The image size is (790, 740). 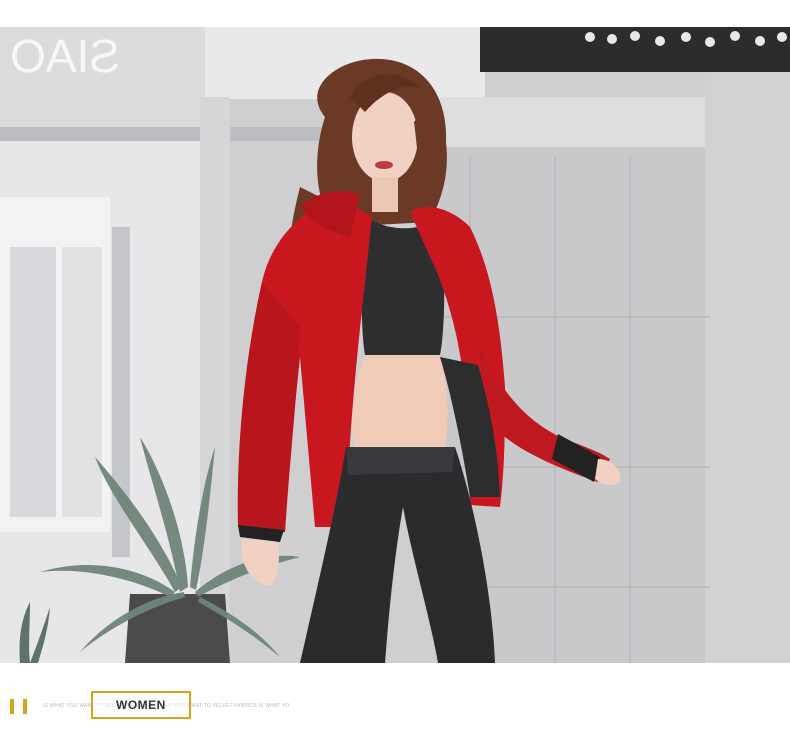 What do you see at coordinates (65, 56) in the screenshot?
I see `storefront-sign: SIAO` at bounding box center [65, 56].